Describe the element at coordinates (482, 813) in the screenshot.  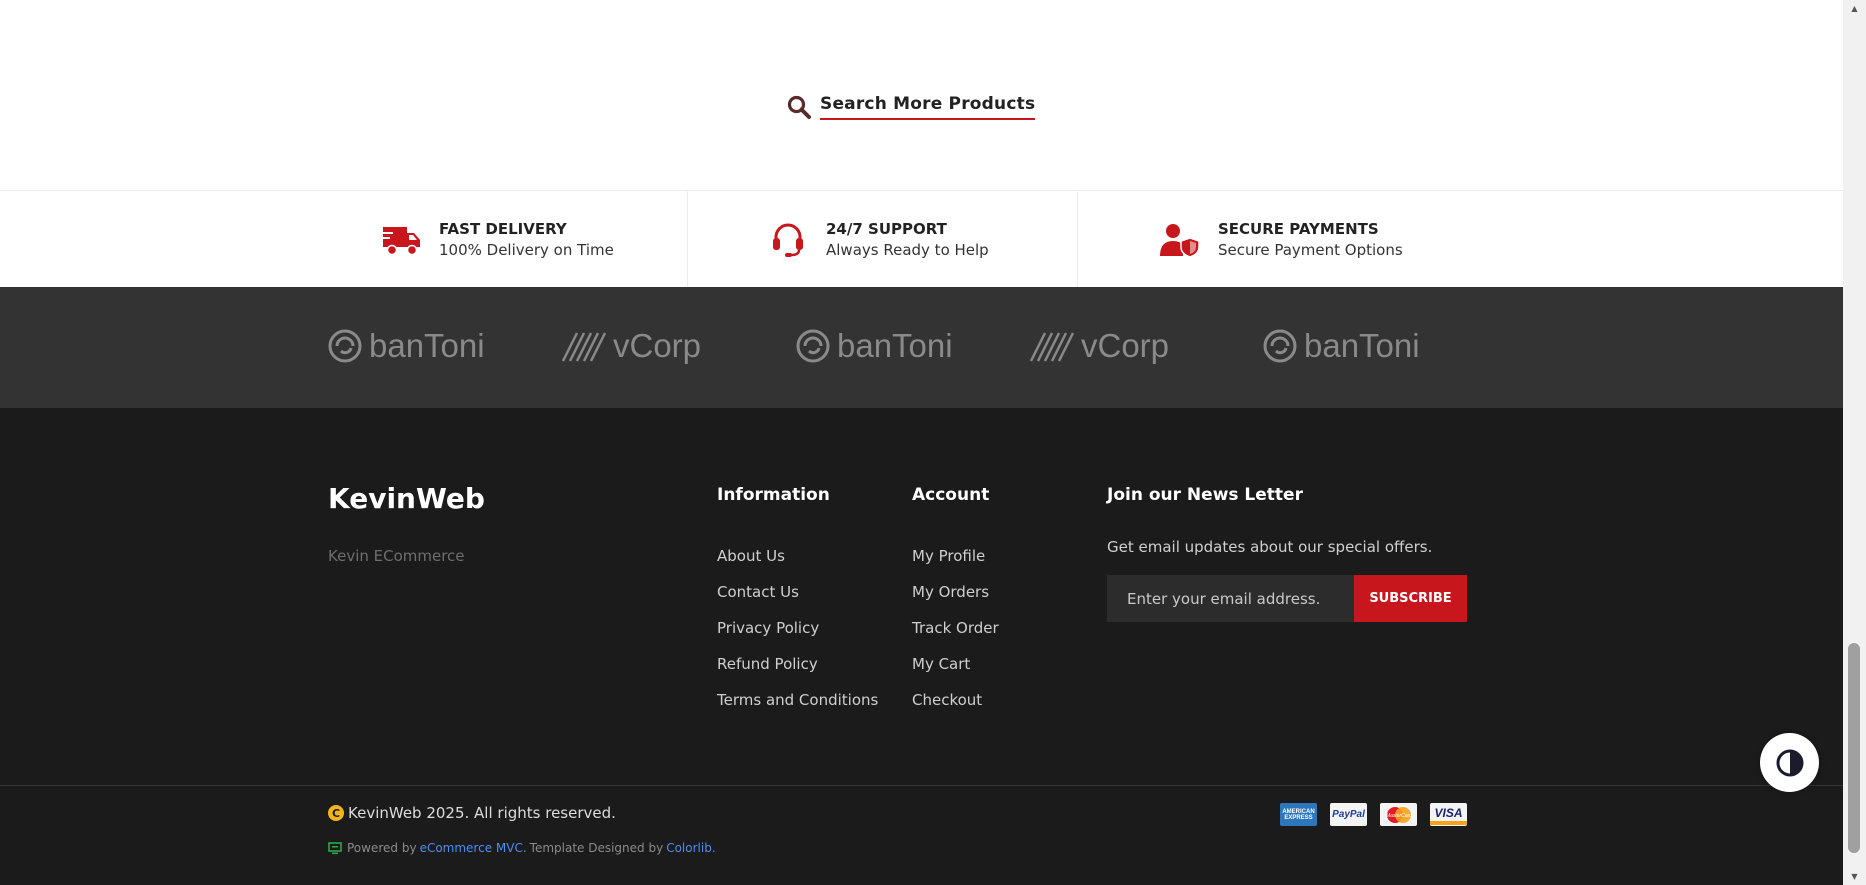
I see `copyright-text: KevinWeb 2025. All rights reserved.` at that location.